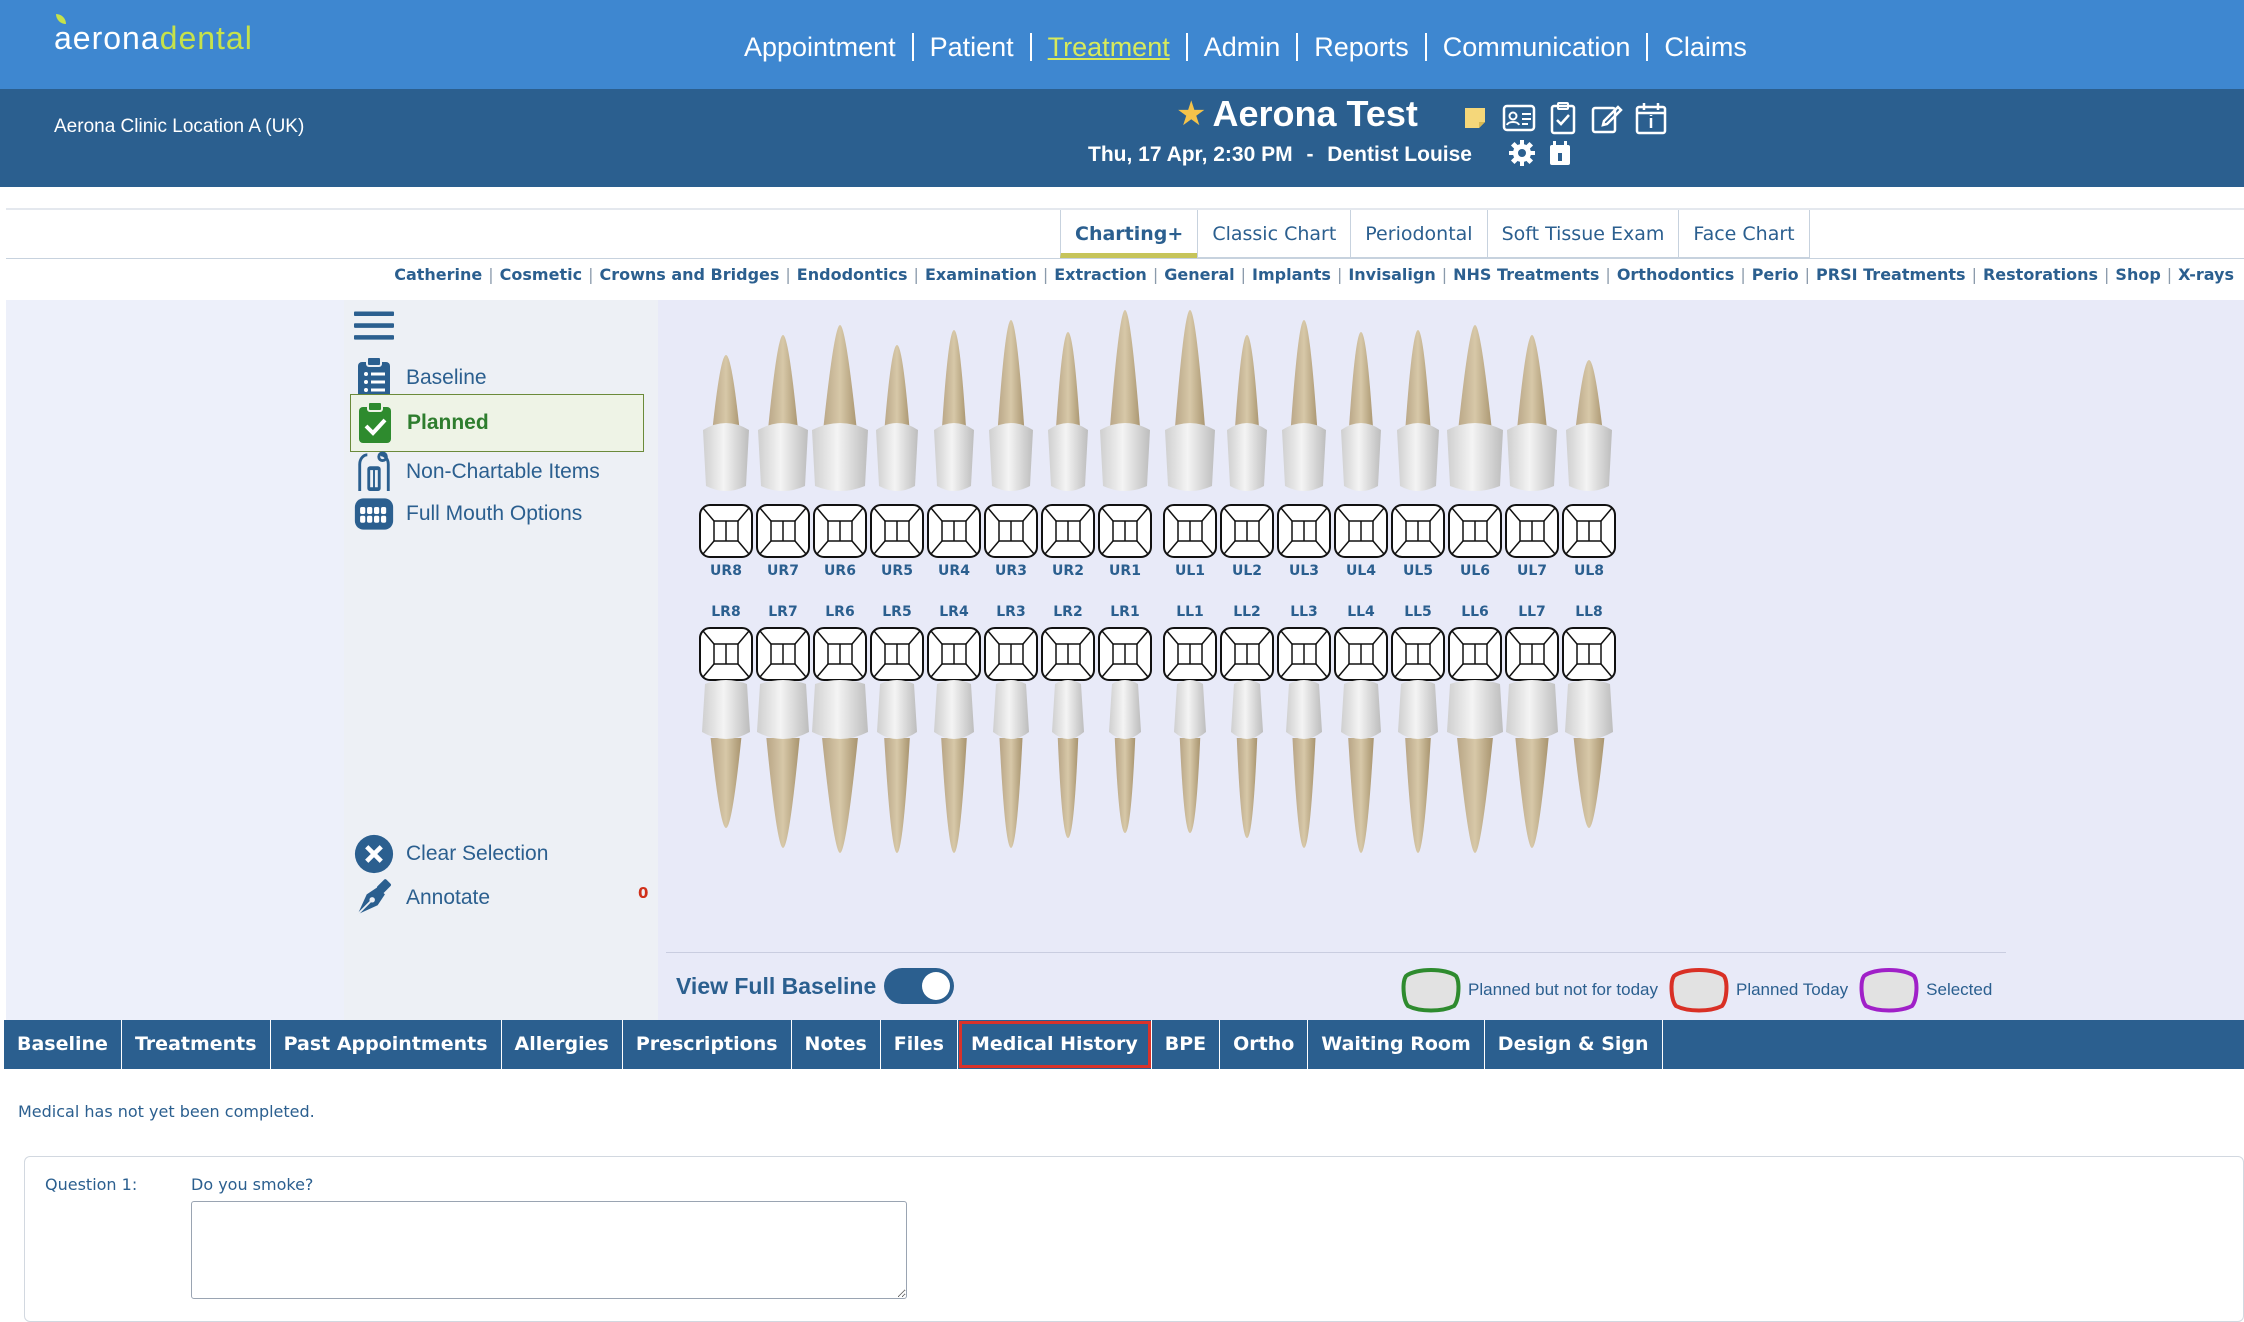 The height and width of the screenshot is (1322, 2244). Describe the element at coordinates (1475, 728) in the screenshot. I see `tooth-ll6: LL6` at that location.